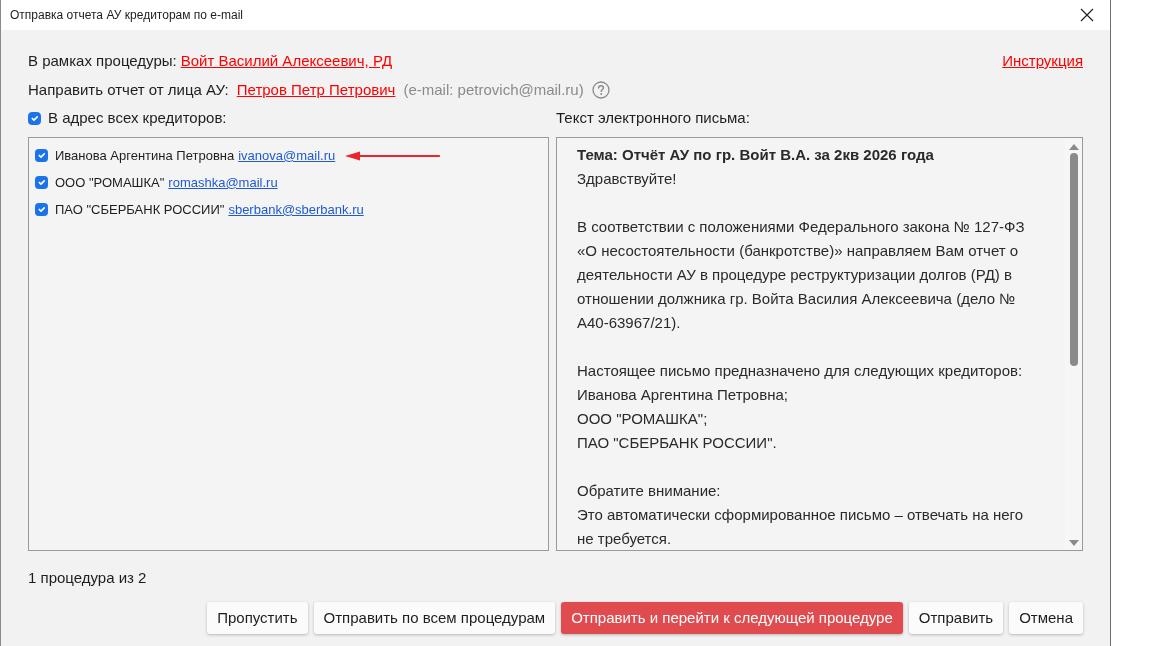 The image size is (1163, 646). Describe the element at coordinates (1073, 543) in the screenshot. I see `scroll-down-icon` at that location.